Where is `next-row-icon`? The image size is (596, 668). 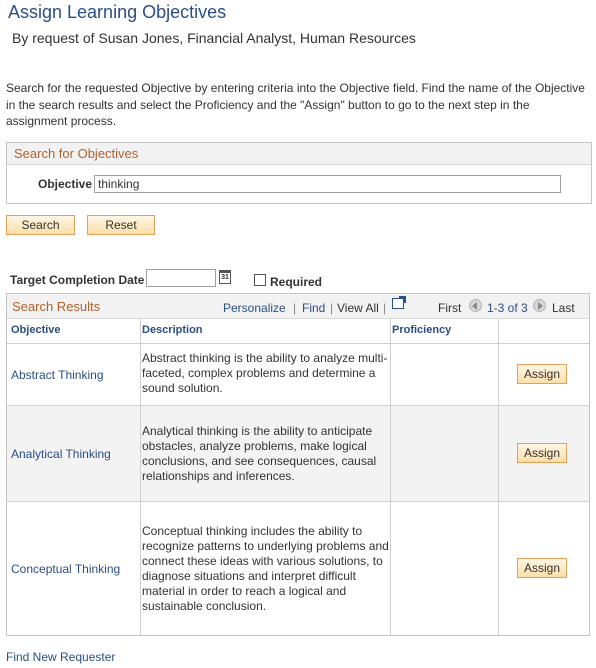
next-row-icon is located at coordinates (539, 305).